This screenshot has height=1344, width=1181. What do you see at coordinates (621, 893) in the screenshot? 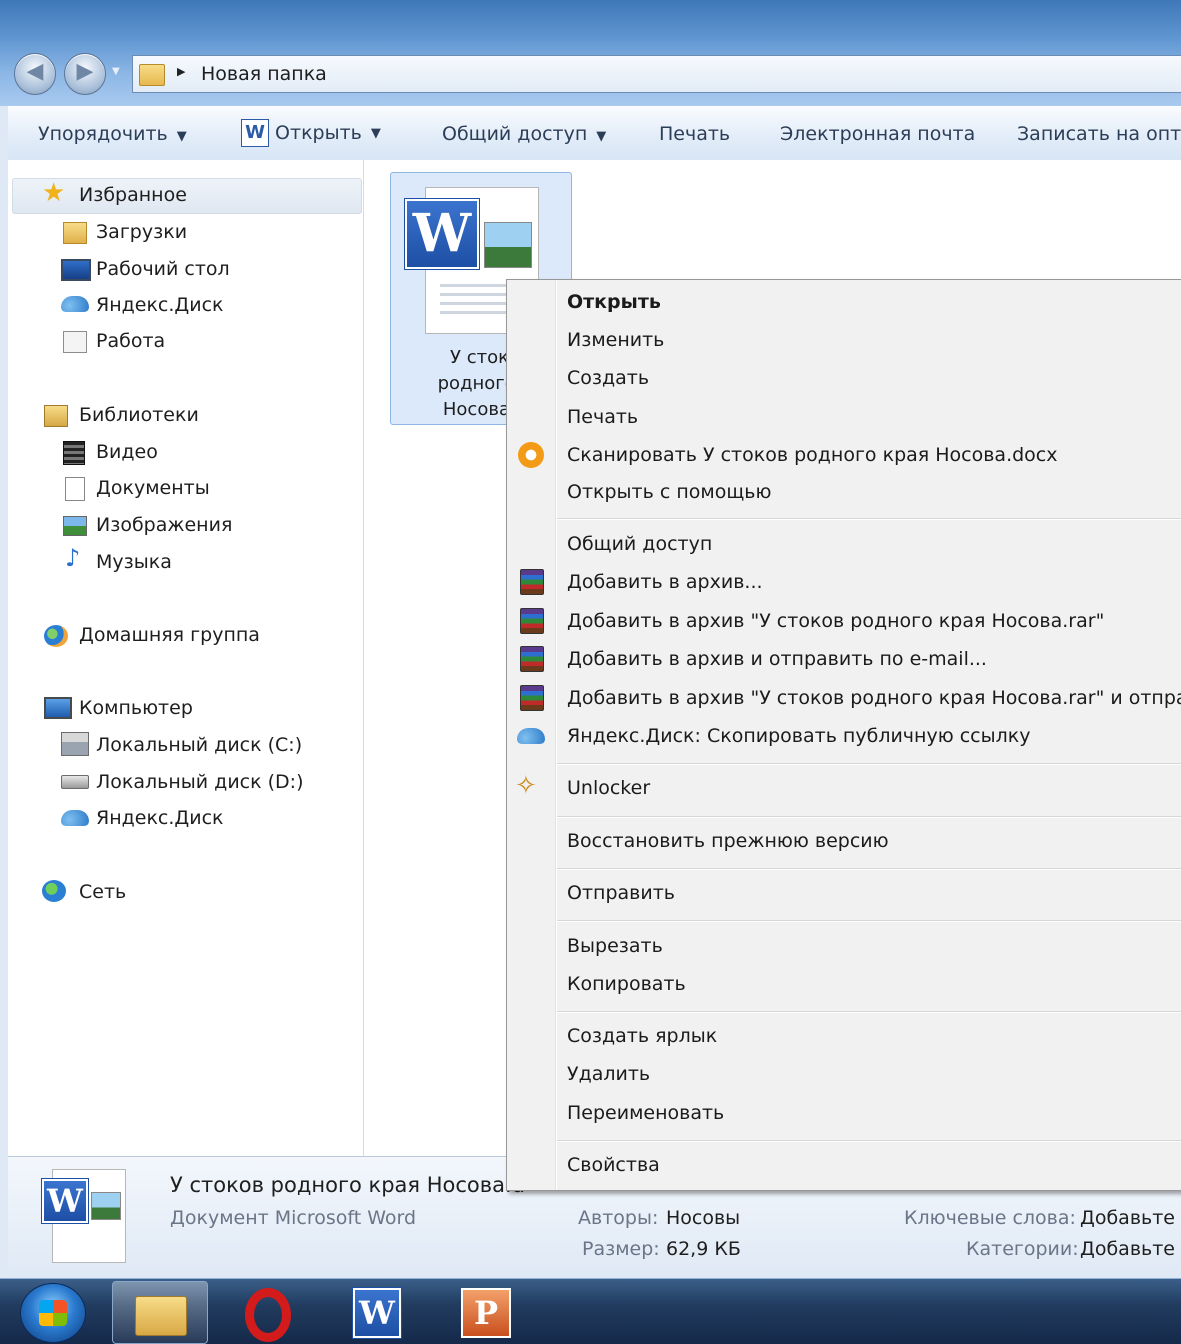
I see `menu-send-to: Отправить` at bounding box center [621, 893].